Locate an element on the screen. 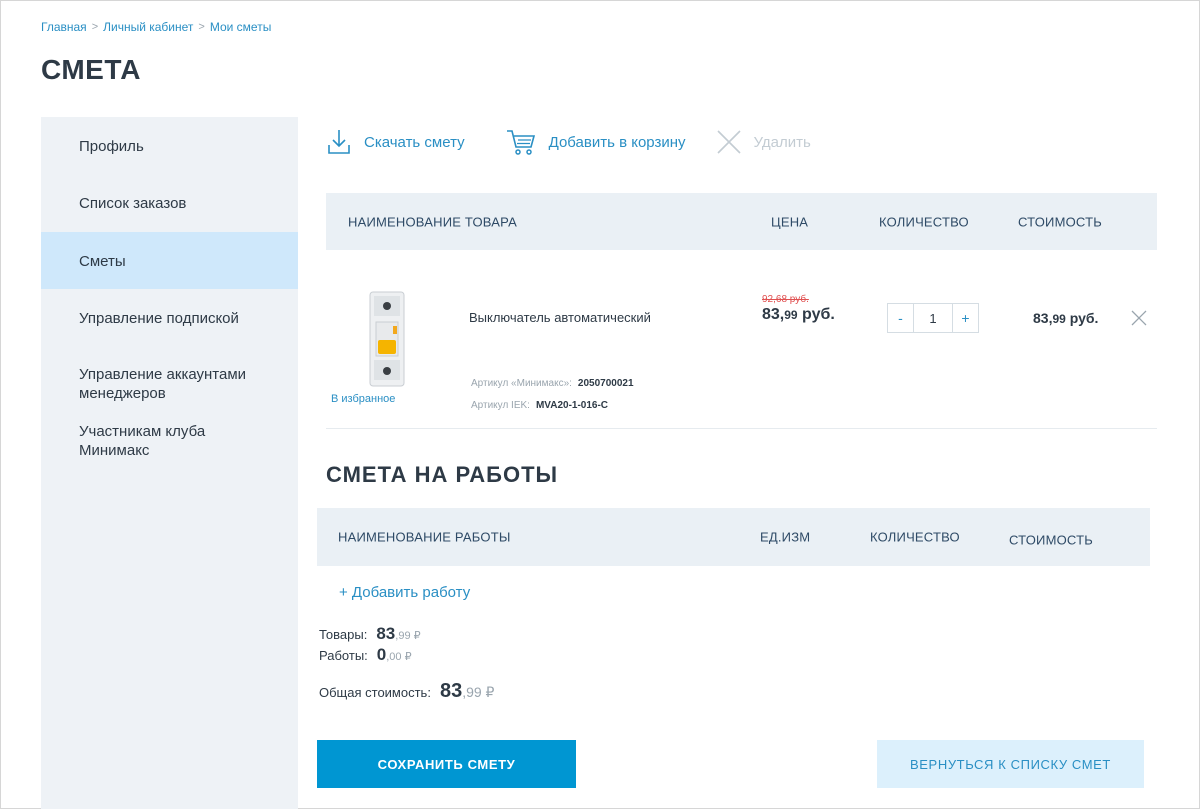  sidebar-item-label: Управление аккаунтами менеджеров is located at coordinates (163, 384).